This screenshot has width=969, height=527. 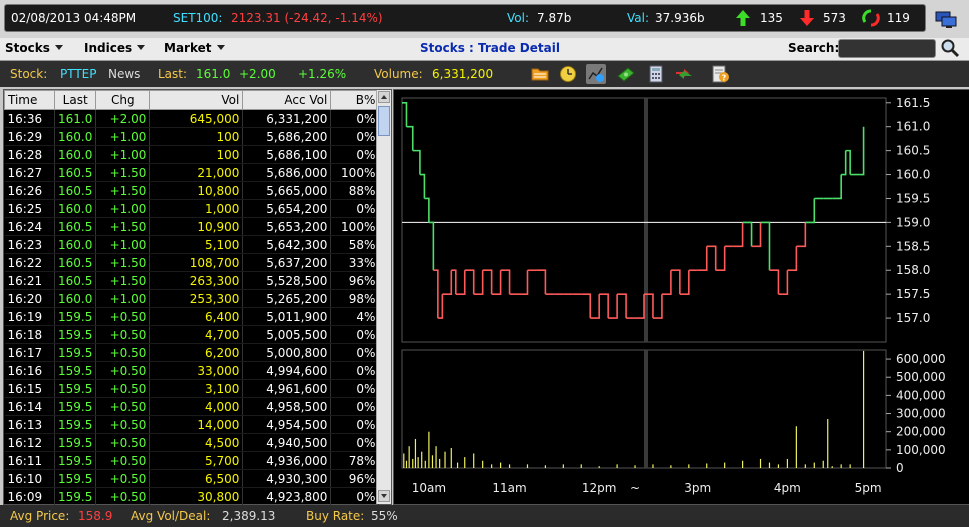 I want to click on index-label: SET100:, so click(x=198, y=18).